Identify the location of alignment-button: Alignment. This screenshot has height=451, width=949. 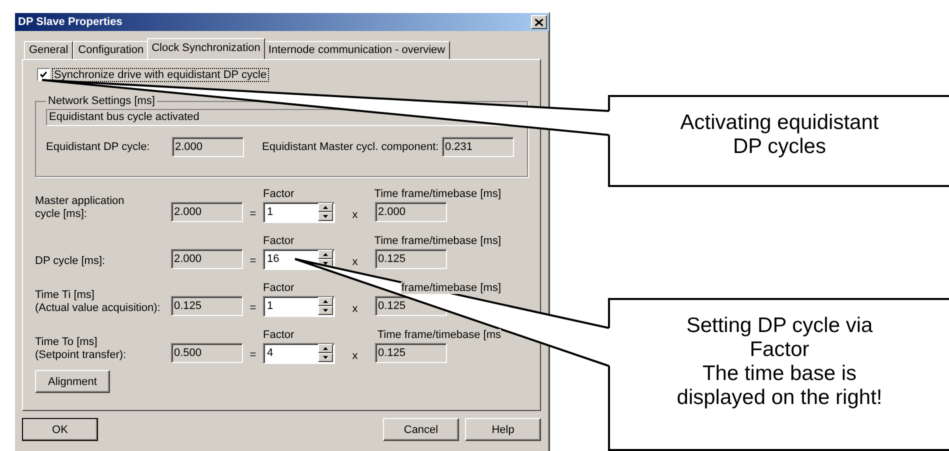
(72, 381).